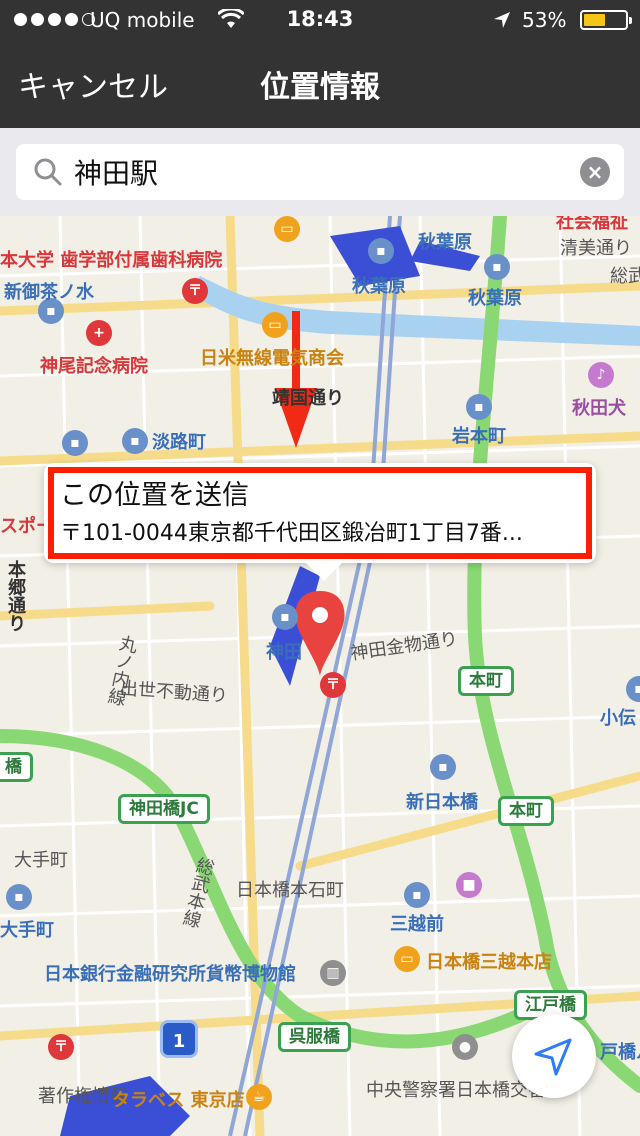 This screenshot has width=640, height=1136. I want to click on map-label-awajicho: 淡路町, so click(179, 441).